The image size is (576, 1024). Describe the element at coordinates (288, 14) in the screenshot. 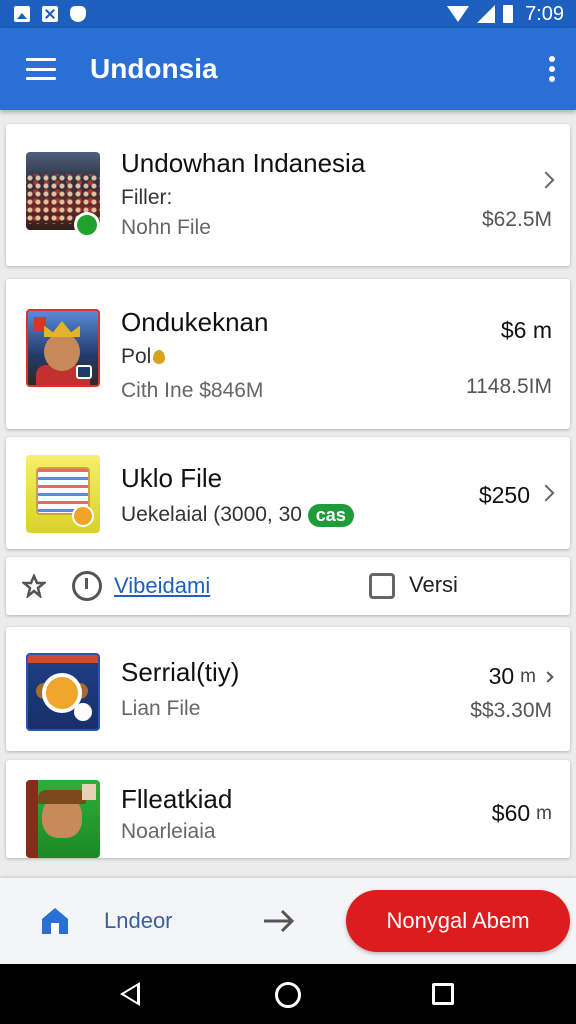

I see `status-bar: 7:09` at that location.